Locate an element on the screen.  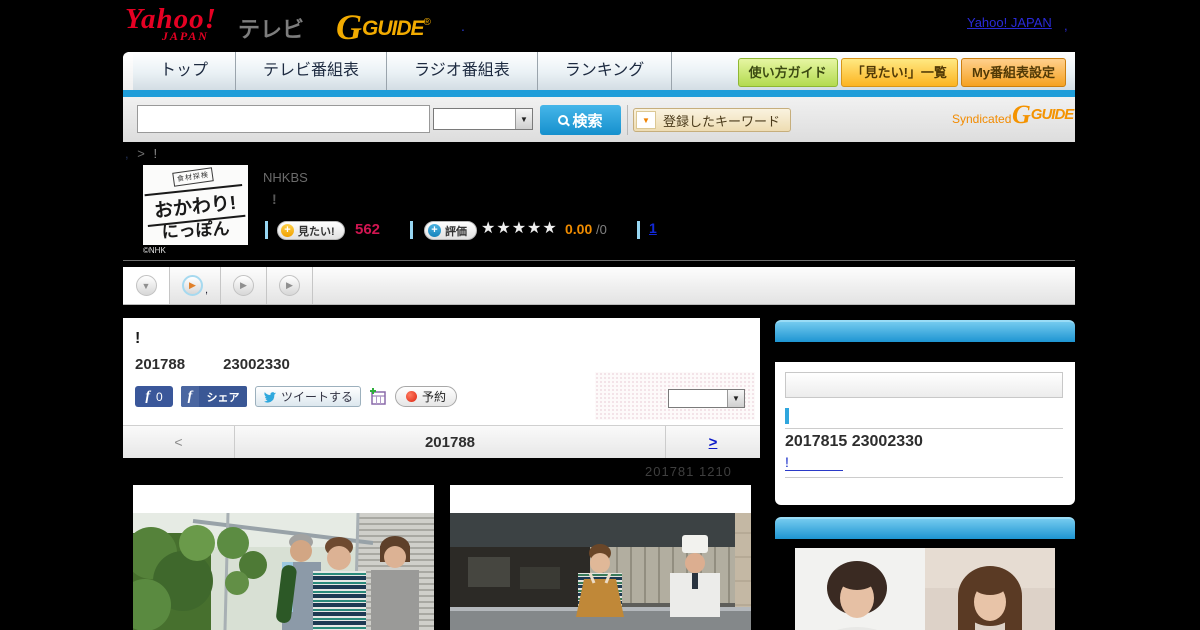
search-input is located at coordinates (283, 119).